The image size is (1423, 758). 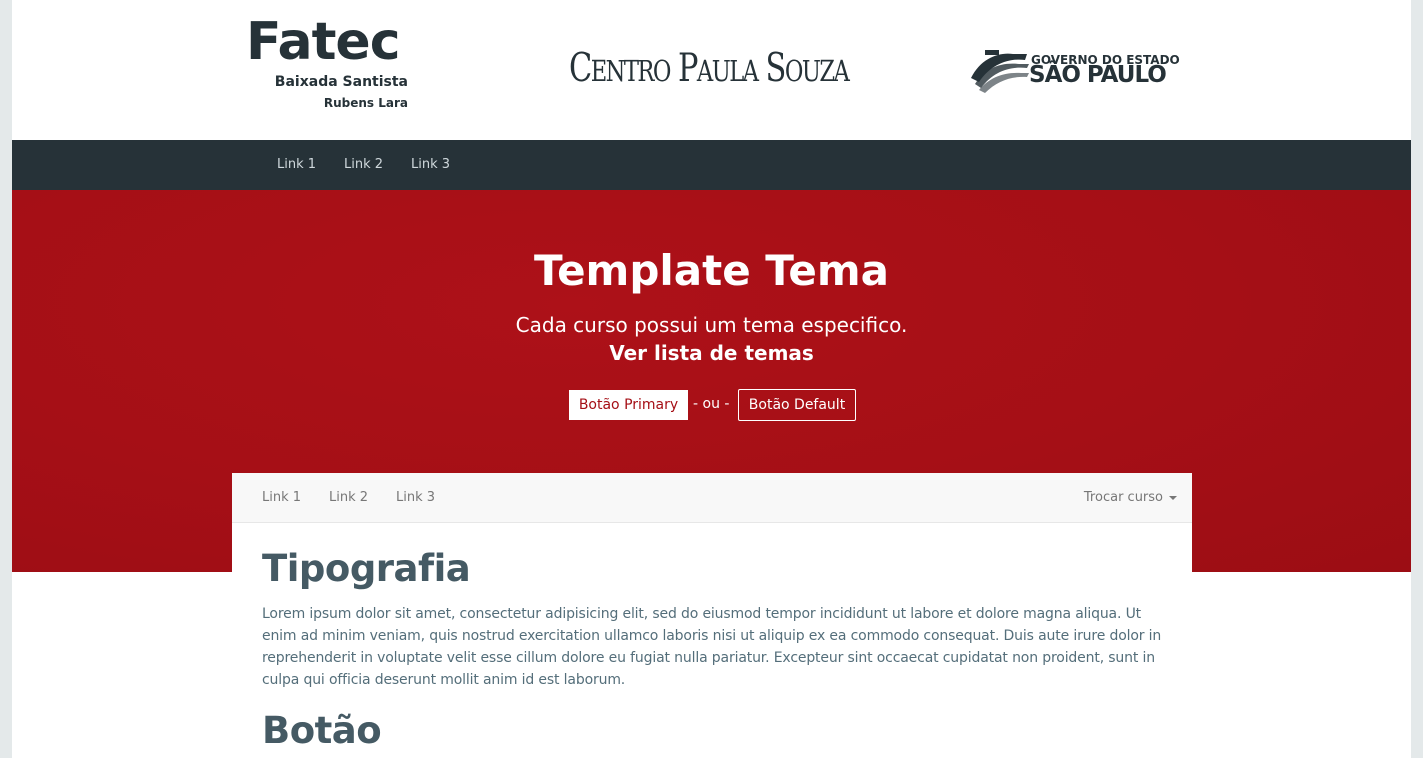 I want to click on subnav-link-1: Link 1, so click(x=281, y=497).